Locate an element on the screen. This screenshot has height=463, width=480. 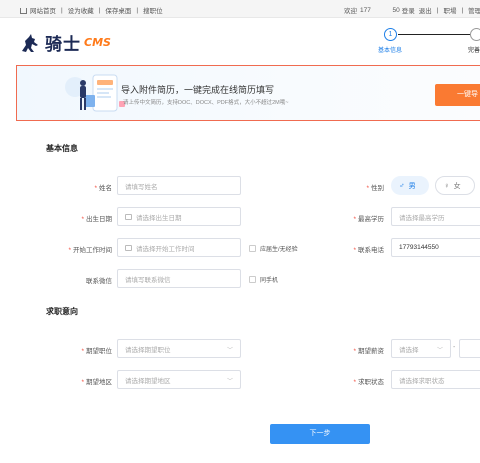
brand-suffix: CMS is located at coordinates (97, 42).